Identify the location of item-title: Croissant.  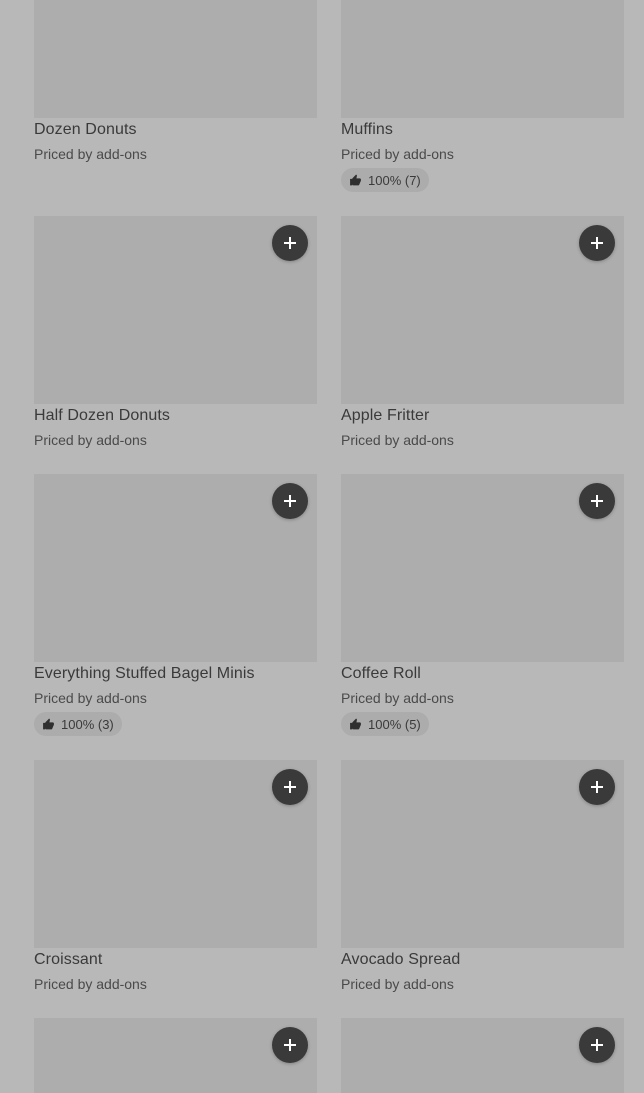
(68, 959).